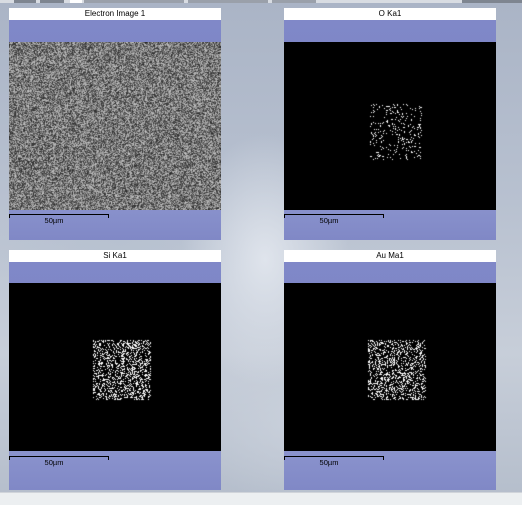 The width and height of the screenshot is (522, 505). Describe the element at coordinates (115, 14) in the screenshot. I see `panel-title: Electron Image 1` at that location.